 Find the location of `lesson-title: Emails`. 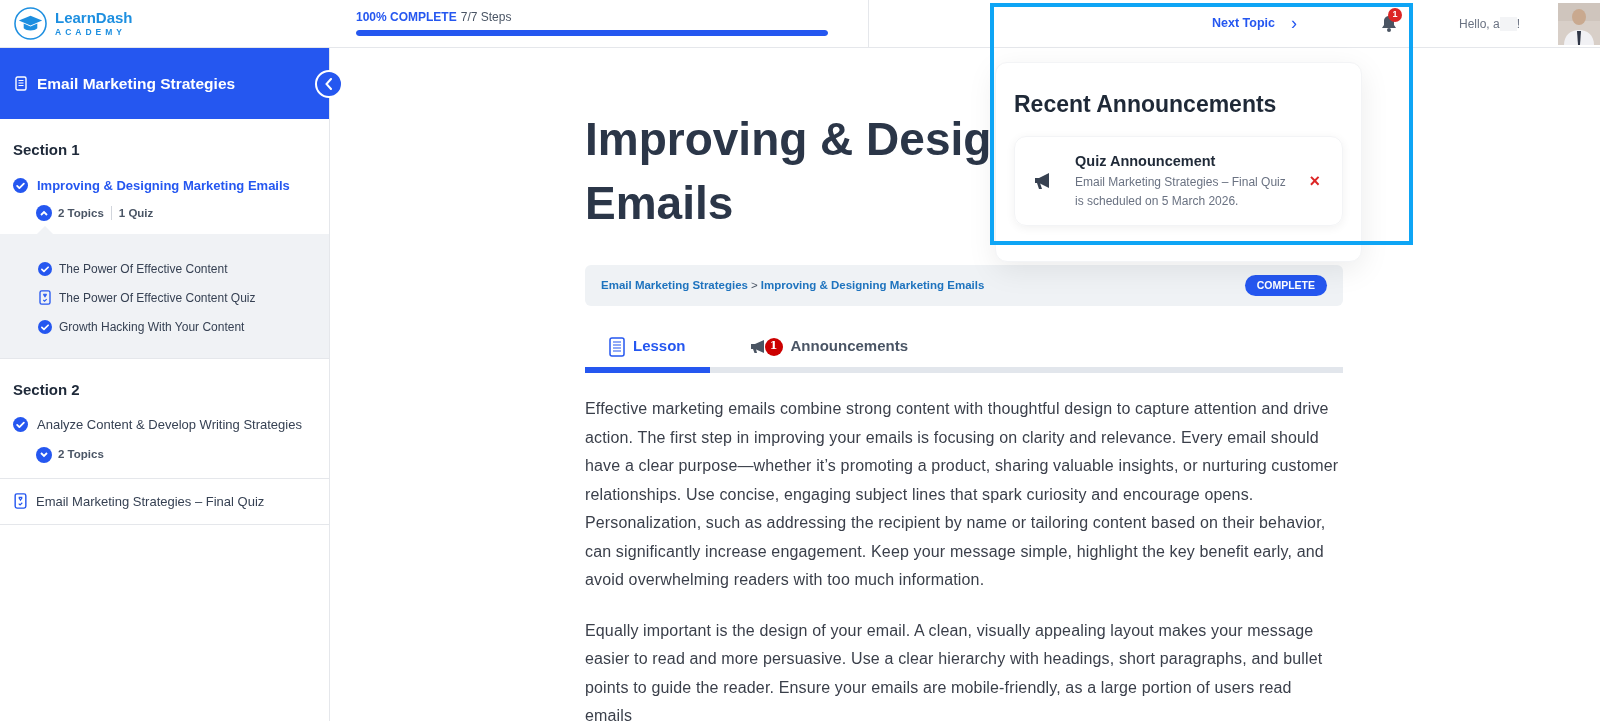

lesson-title: Emails is located at coordinates (659, 203).